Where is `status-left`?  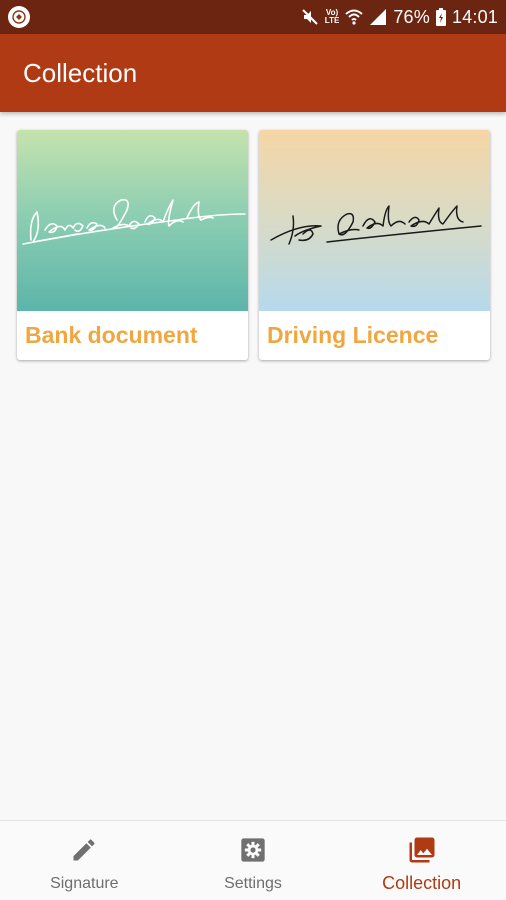
status-left is located at coordinates (19, 17).